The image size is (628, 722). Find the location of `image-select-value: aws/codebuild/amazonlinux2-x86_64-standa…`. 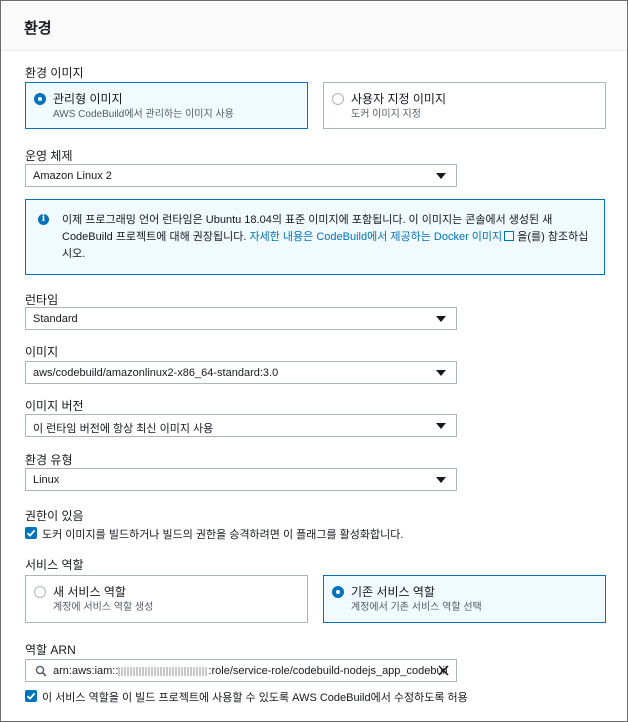

image-select-value: aws/codebuild/amazonlinux2-x86_64-standa… is located at coordinates (156, 373).